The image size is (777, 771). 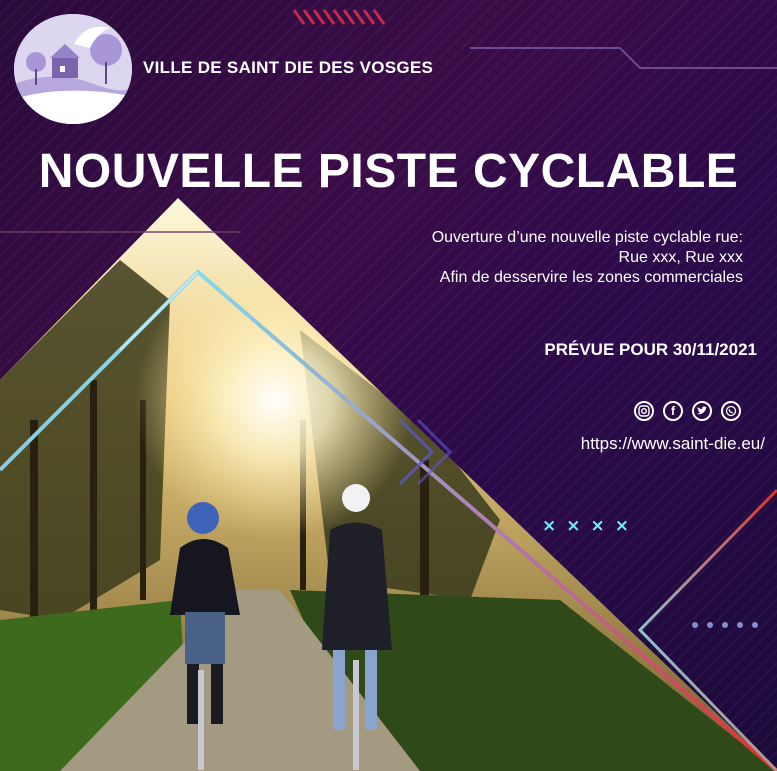 What do you see at coordinates (702, 411) in the screenshot?
I see `twitter-icon` at bounding box center [702, 411].